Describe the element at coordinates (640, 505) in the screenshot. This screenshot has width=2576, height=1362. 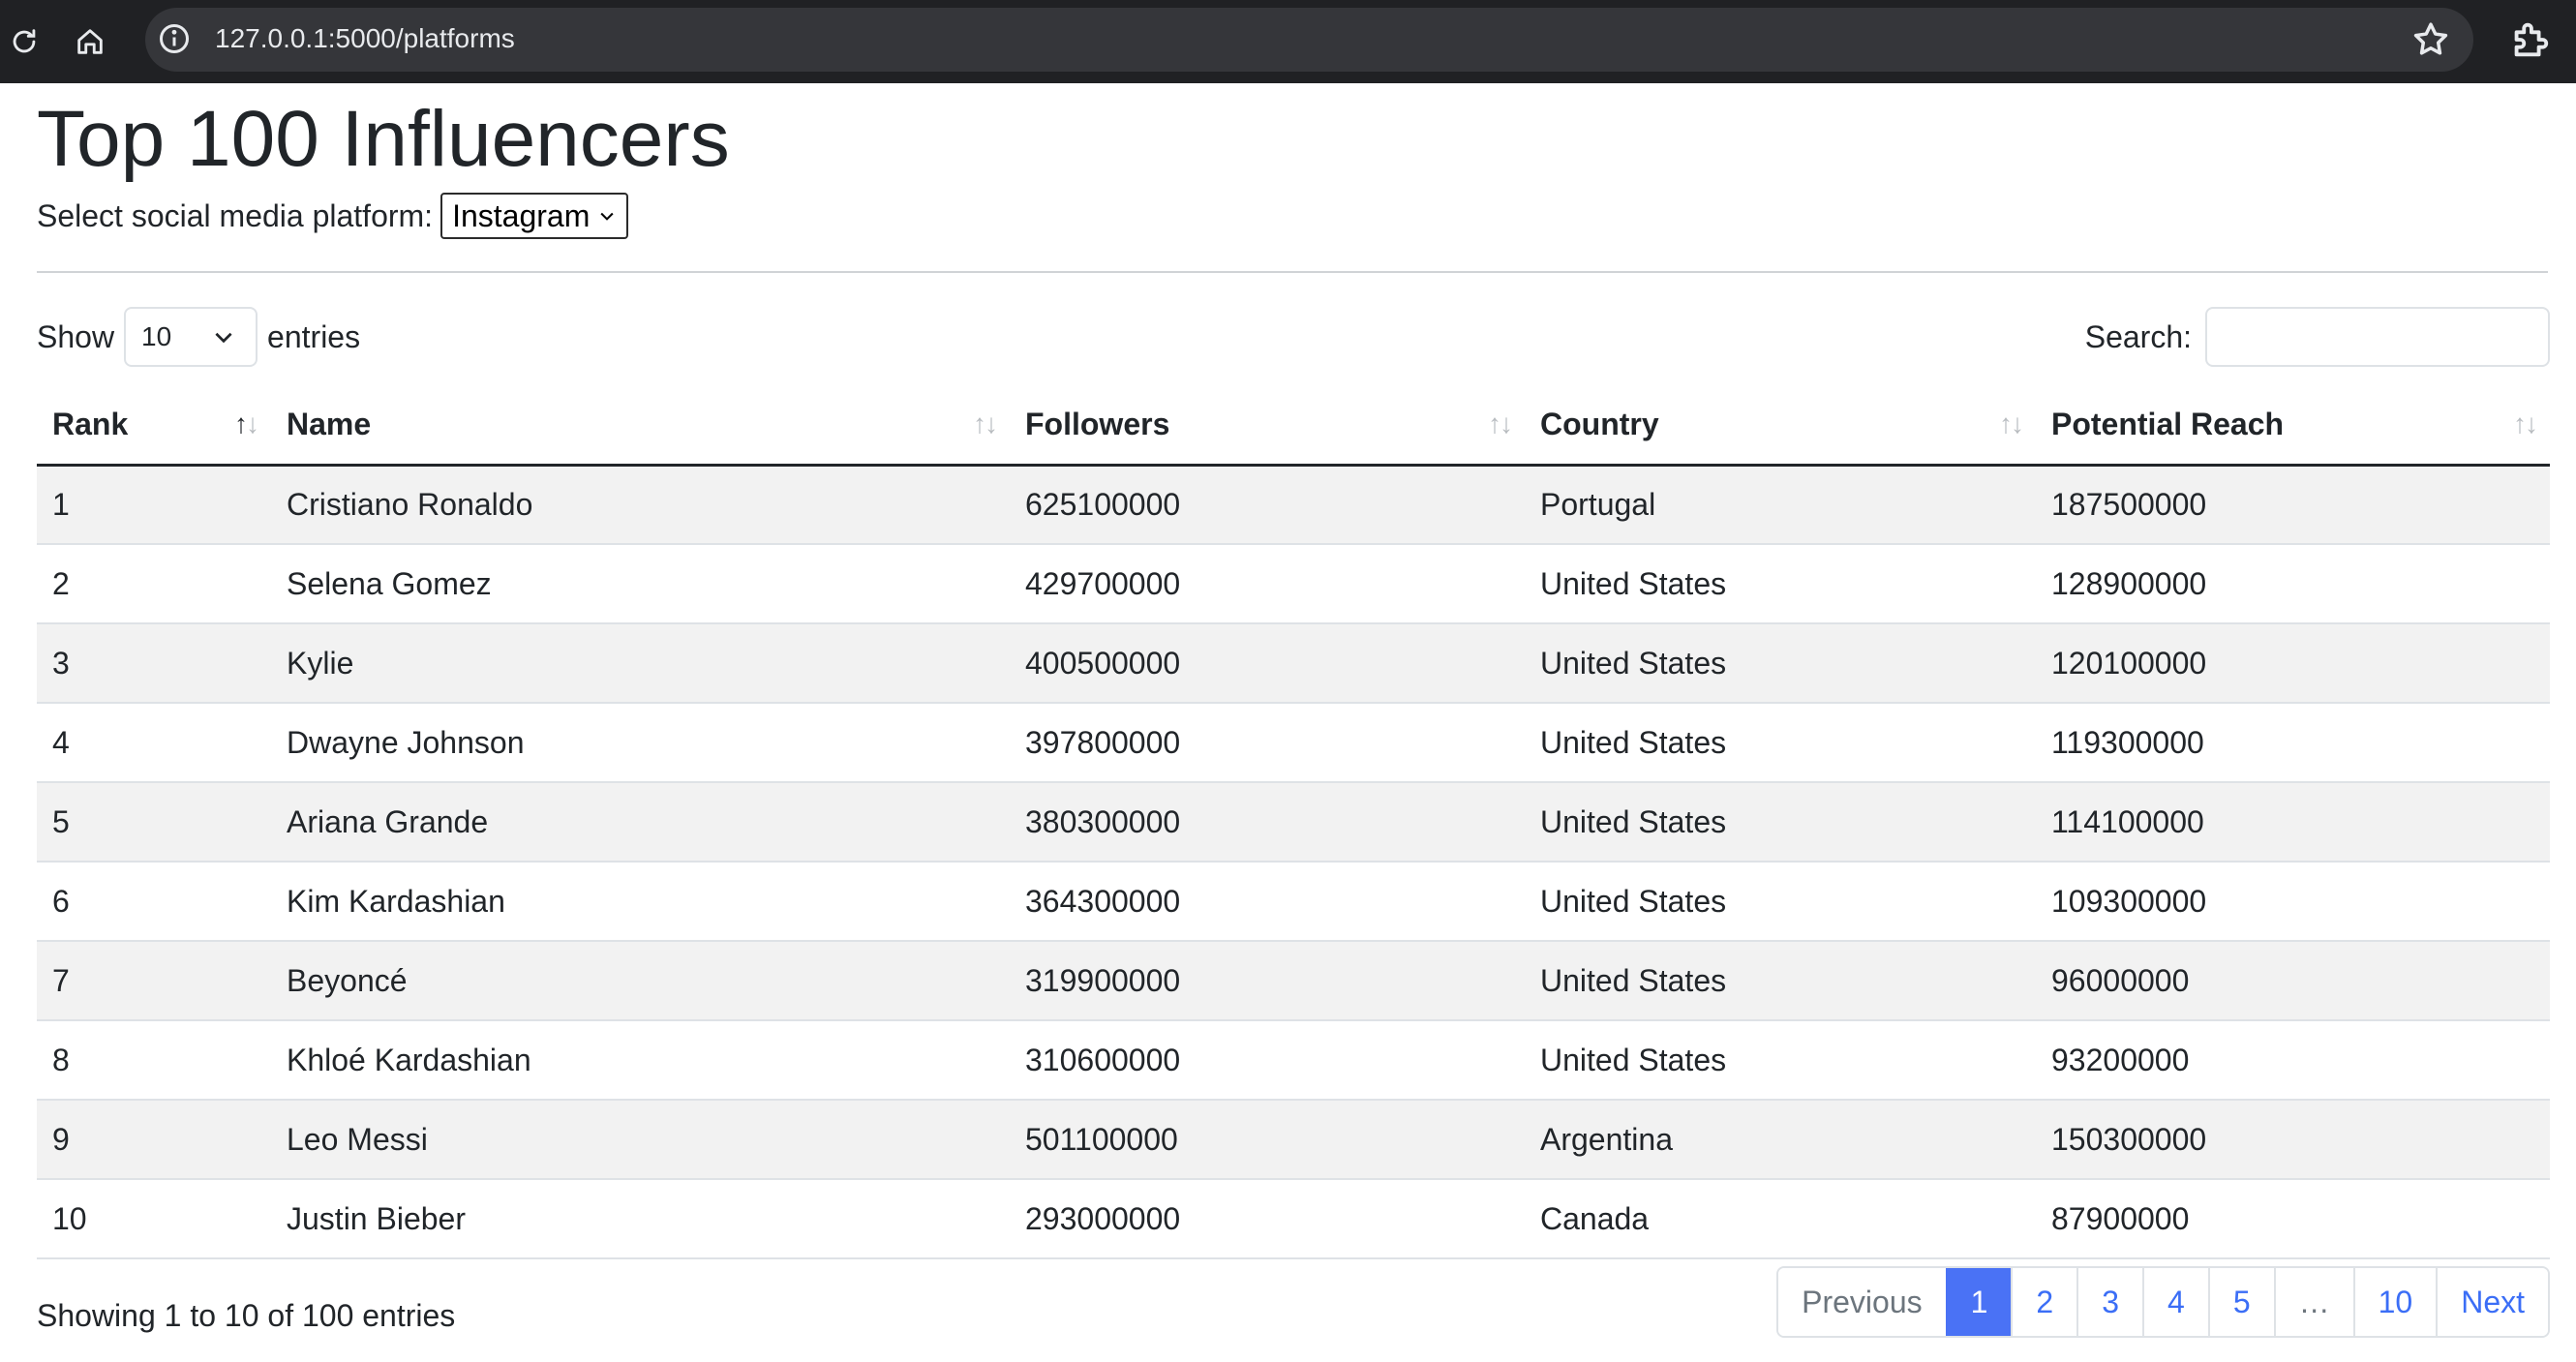
I see `cell-name: Cristiano Ronaldo` at that location.